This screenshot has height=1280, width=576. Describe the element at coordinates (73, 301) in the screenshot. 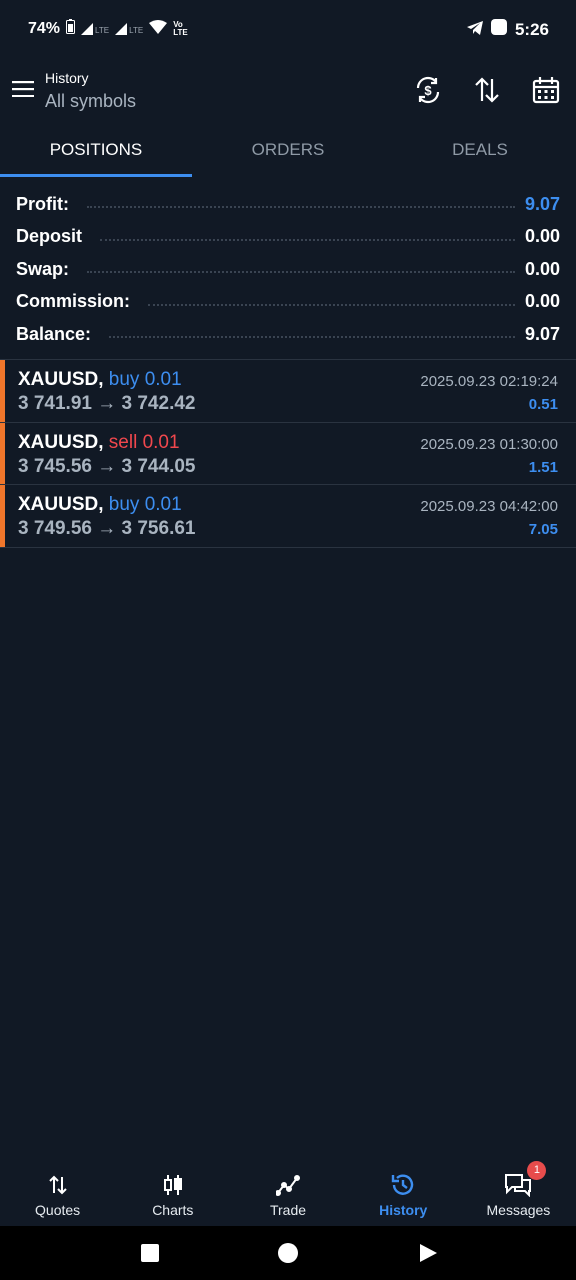

I see `summary-label: Commission:` at that location.